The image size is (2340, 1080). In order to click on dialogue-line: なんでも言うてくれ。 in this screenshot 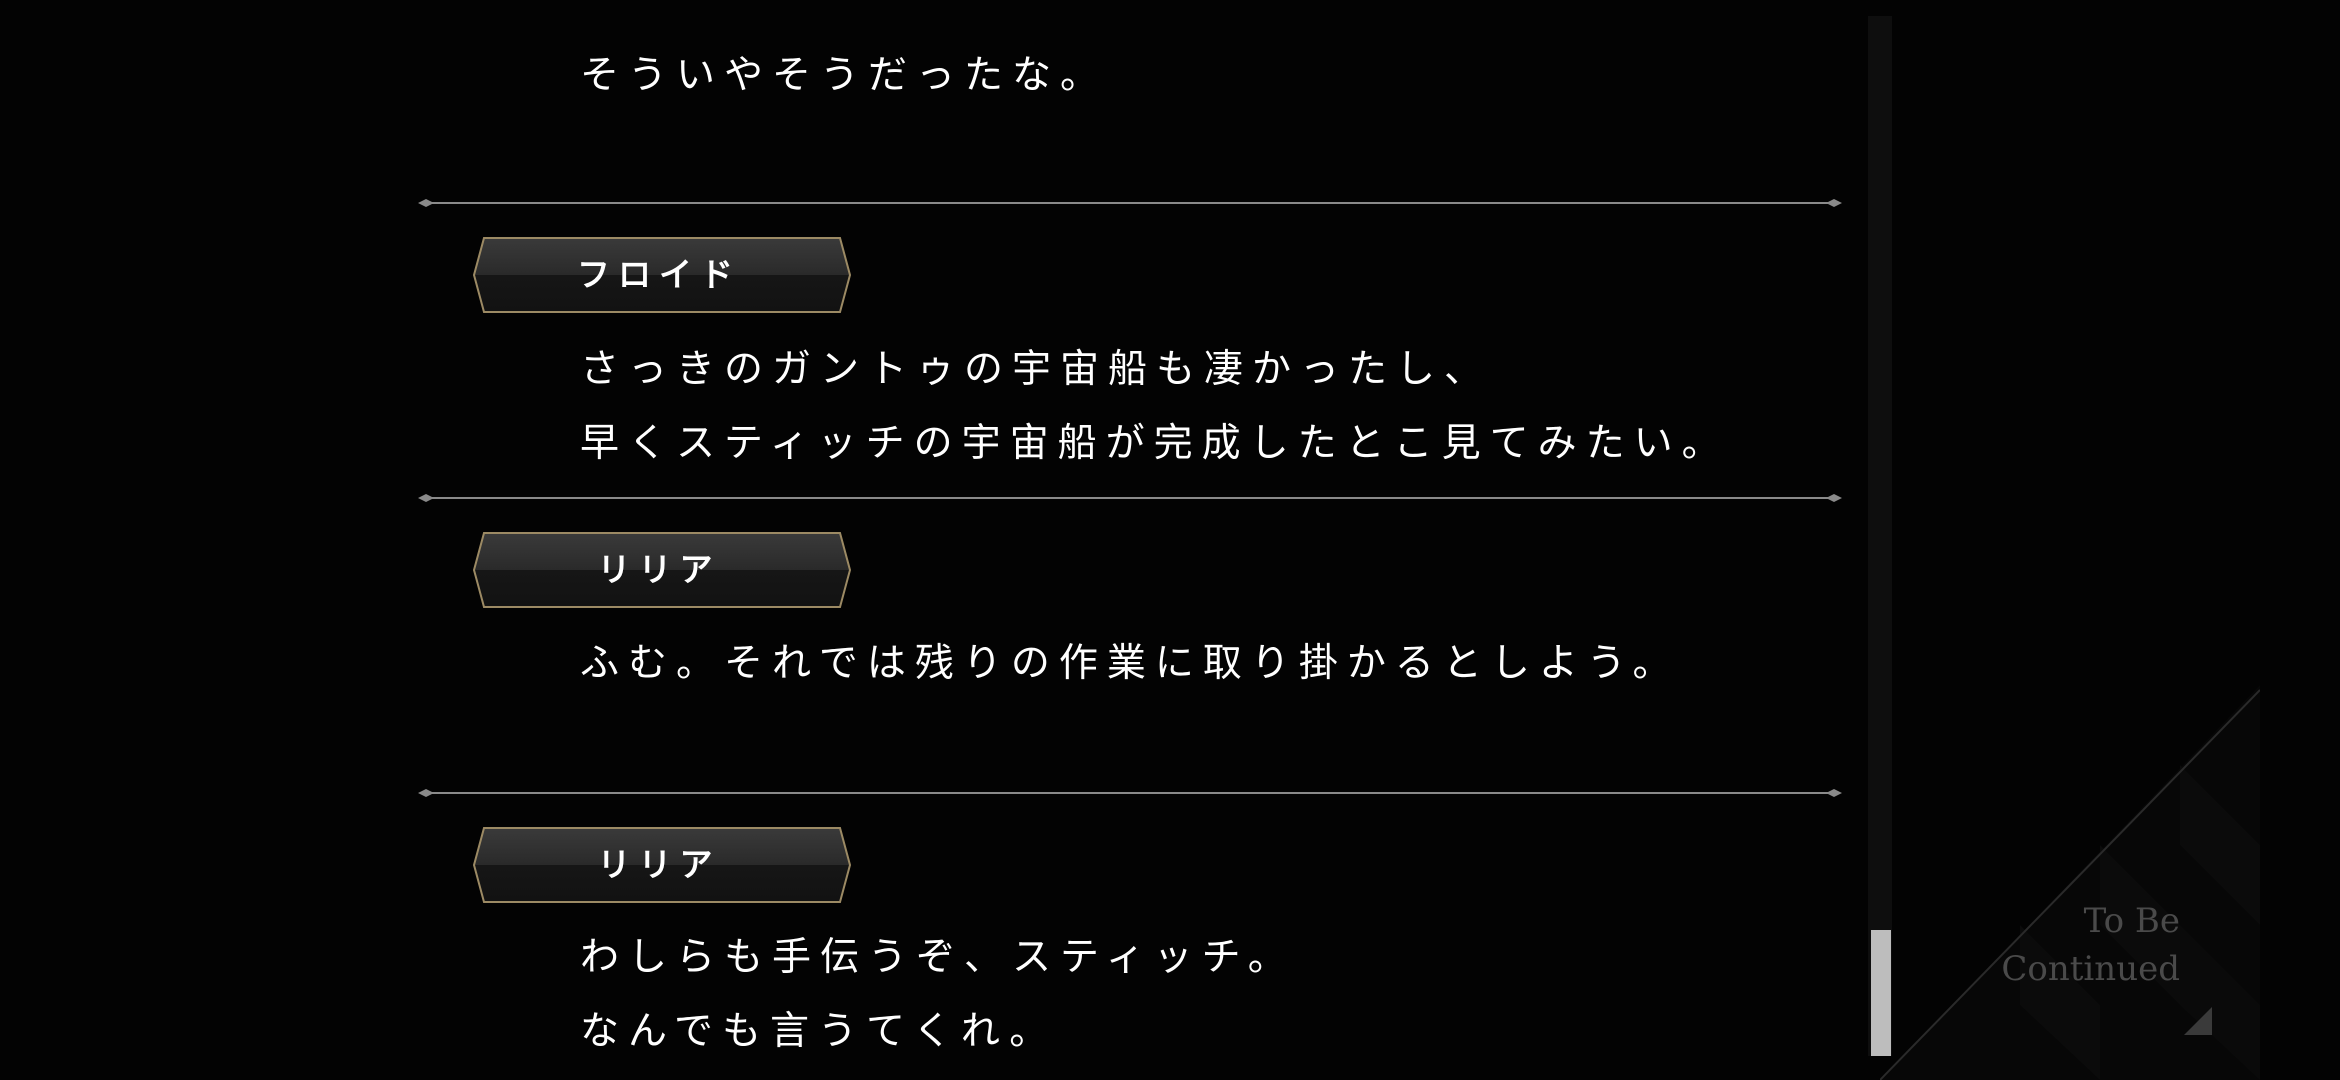, I will do `click(819, 1031)`.